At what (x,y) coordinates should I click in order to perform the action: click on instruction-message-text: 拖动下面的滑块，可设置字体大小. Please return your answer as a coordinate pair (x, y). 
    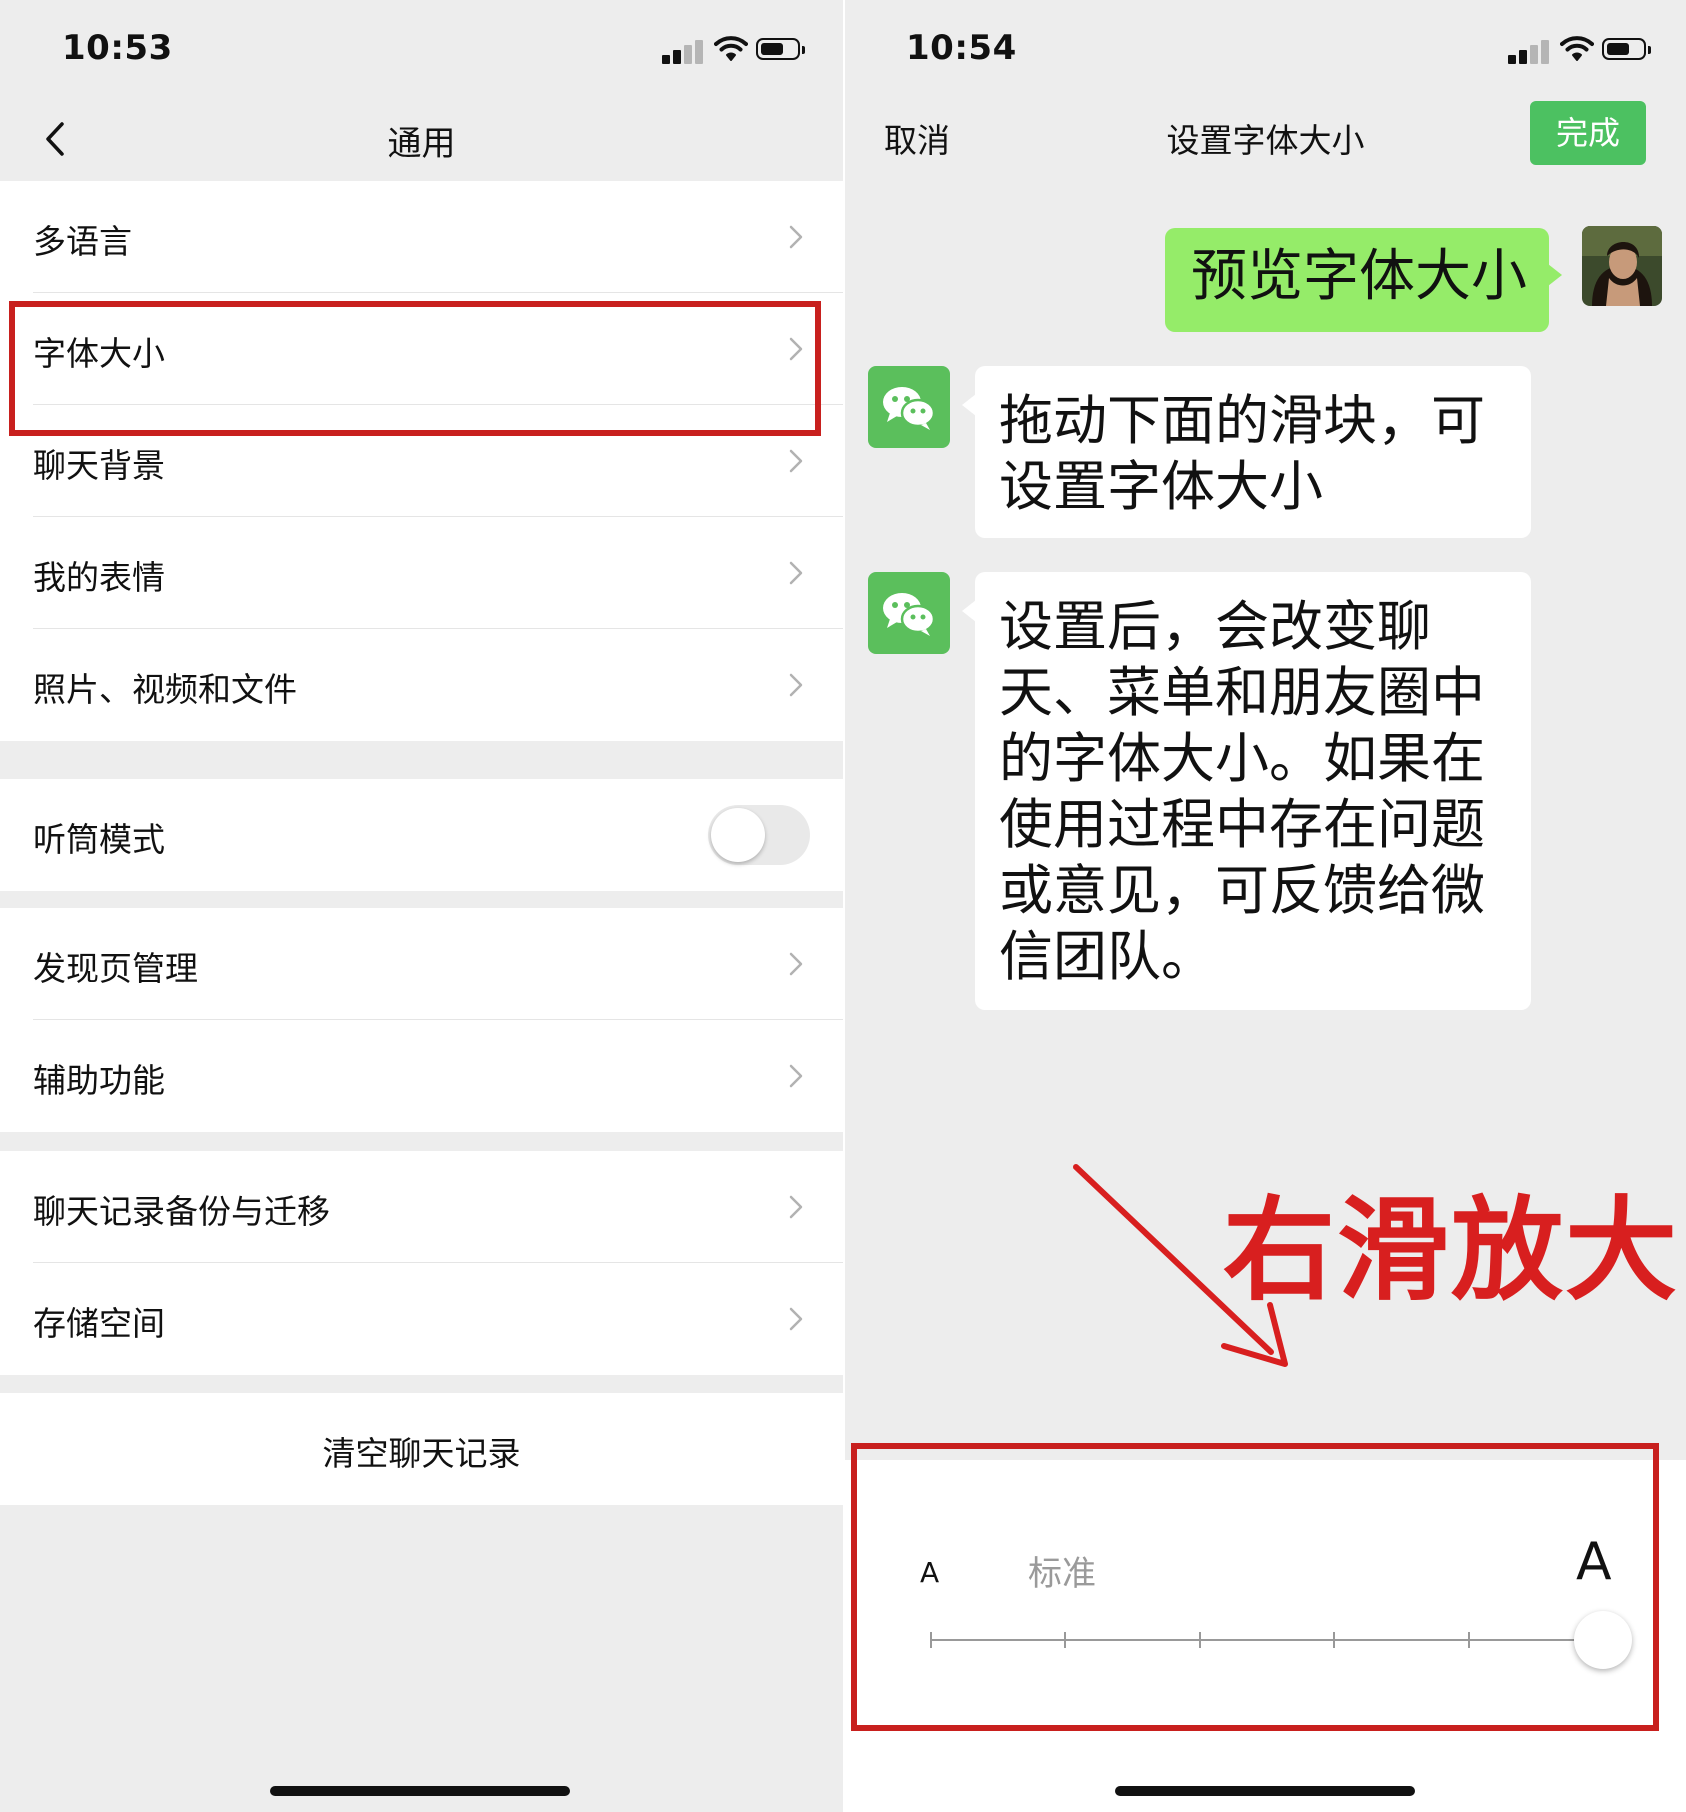
    Looking at the image, I should click on (1242, 453).